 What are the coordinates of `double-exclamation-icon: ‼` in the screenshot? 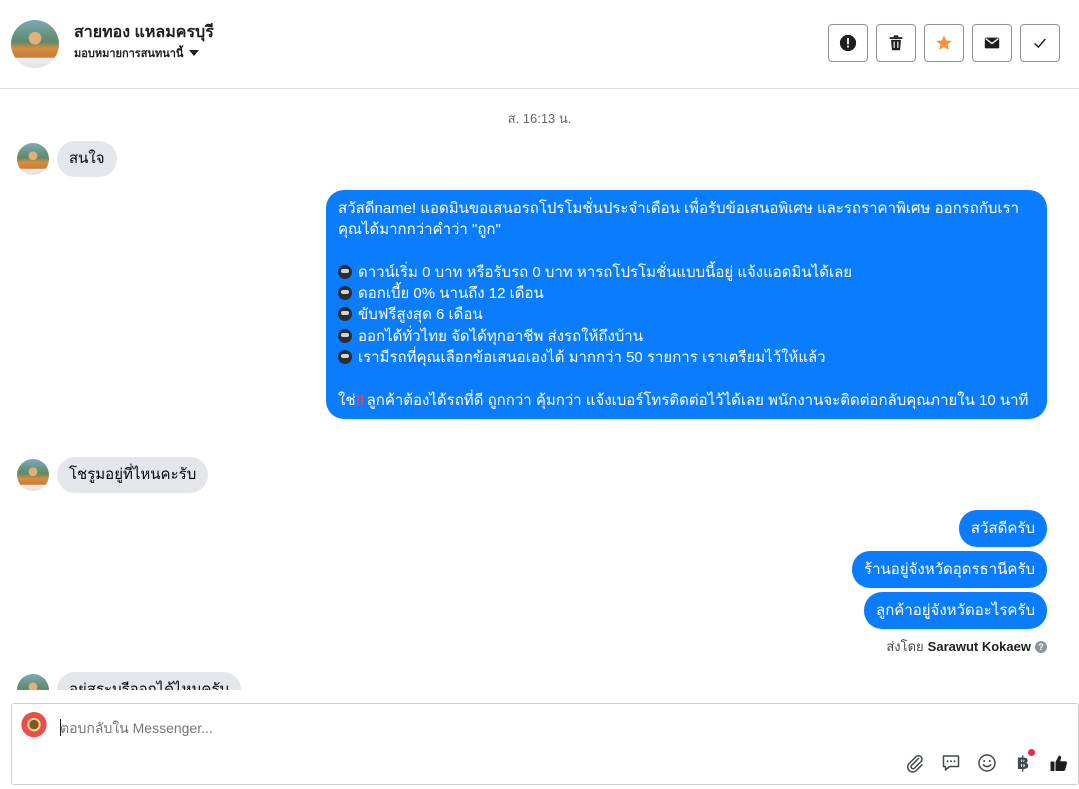 It's located at (360, 400).